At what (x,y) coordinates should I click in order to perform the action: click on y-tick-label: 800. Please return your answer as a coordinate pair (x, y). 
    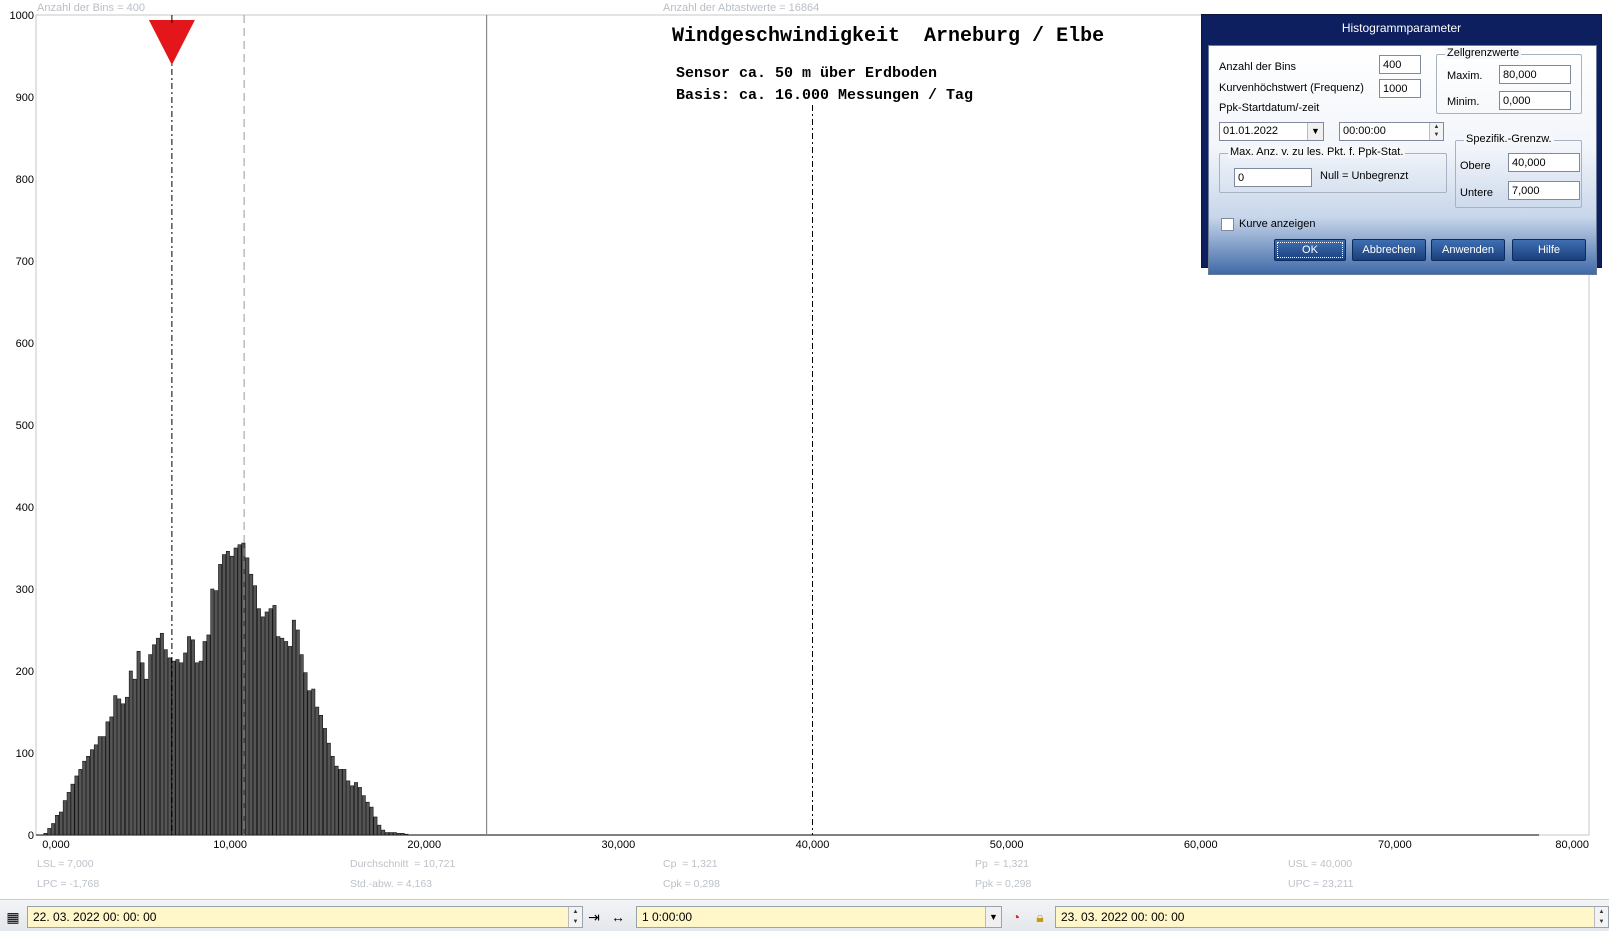
    Looking at the image, I should click on (25, 180).